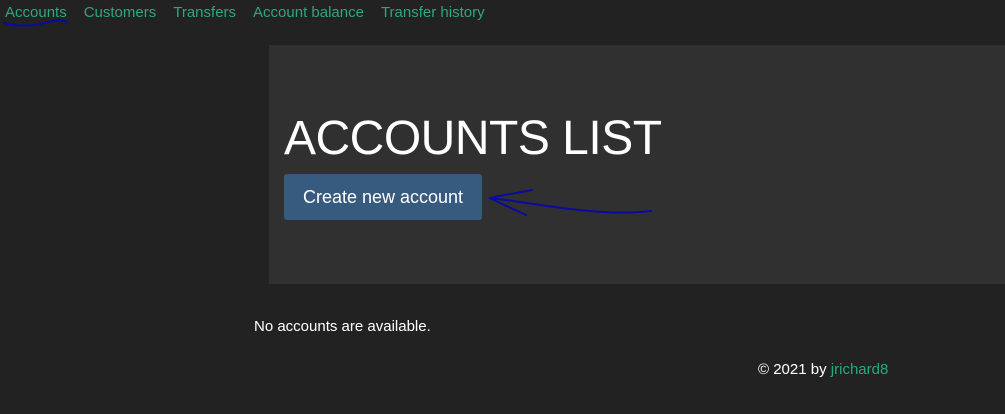 The image size is (1005, 414). Describe the element at coordinates (204, 12) in the screenshot. I see `nav-link-transfers: Transfers` at that location.